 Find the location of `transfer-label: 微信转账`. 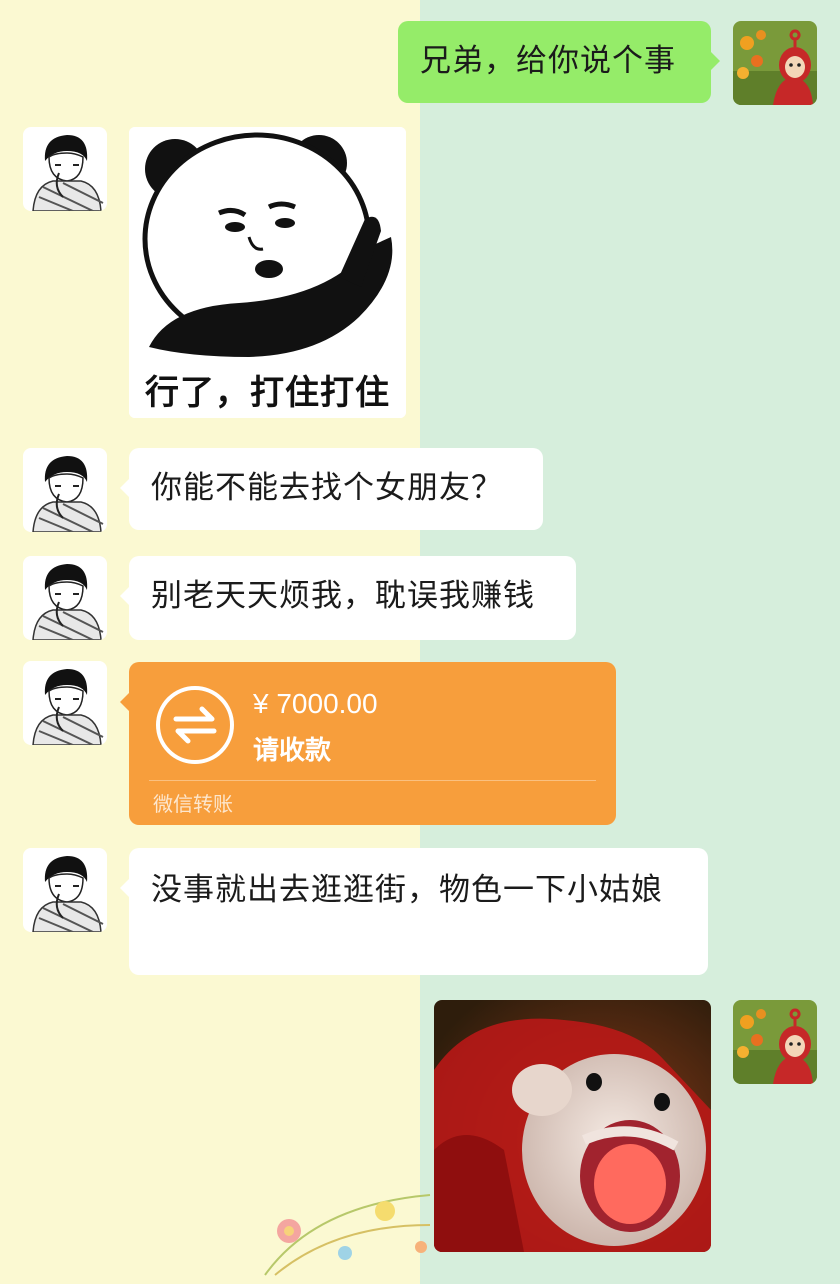

transfer-label: 微信转账 is located at coordinates (193, 804).